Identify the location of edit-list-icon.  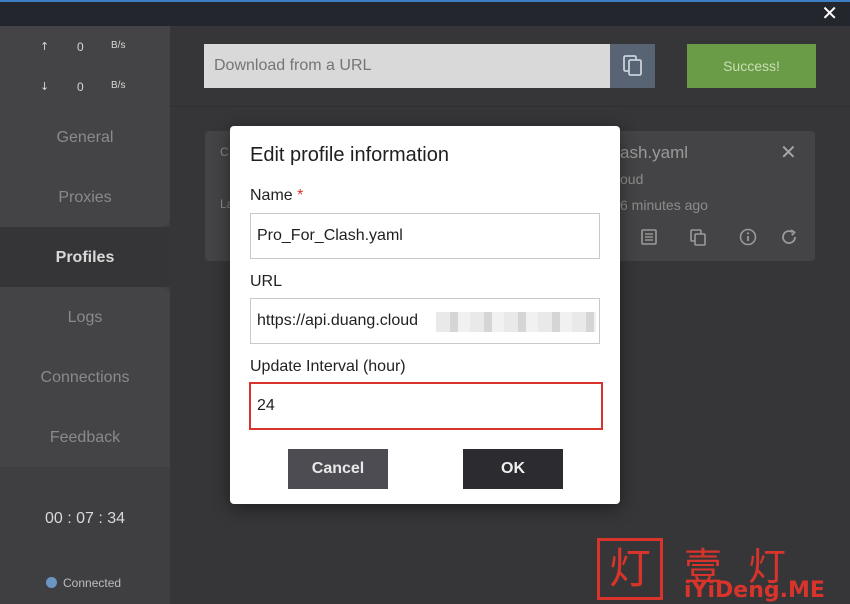
(649, 237).